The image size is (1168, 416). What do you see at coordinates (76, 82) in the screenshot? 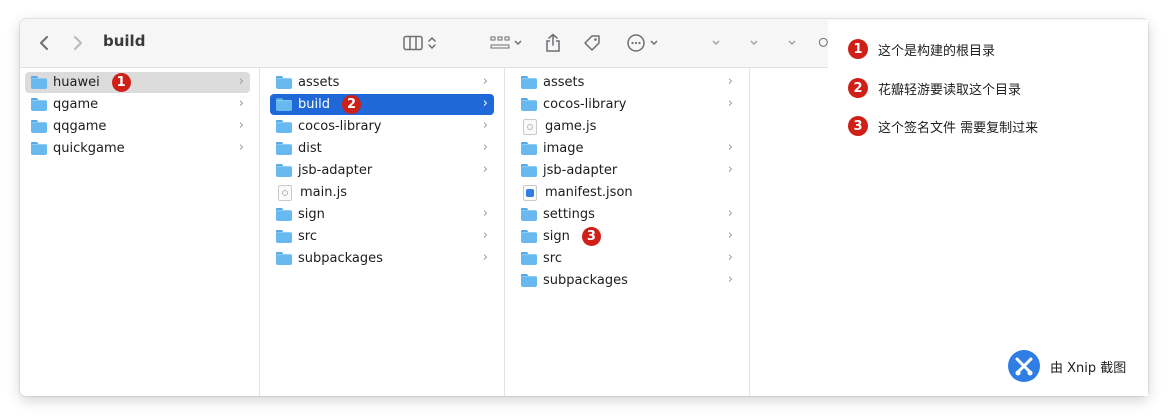
I see `item-label: huawei` at bounding box center [76, 82].